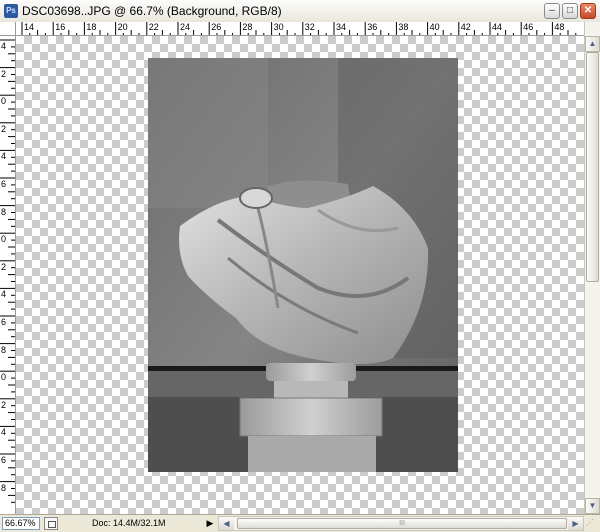 The height and width of the screenshot is (532, 600). Describe the element at coordinates (341, 27) in the screenshot. I see `ruler-label: 34` at that location.